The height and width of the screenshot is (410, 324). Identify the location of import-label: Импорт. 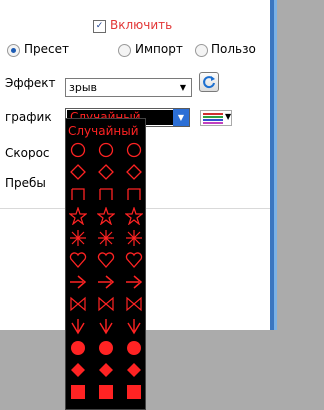
(159, 49).